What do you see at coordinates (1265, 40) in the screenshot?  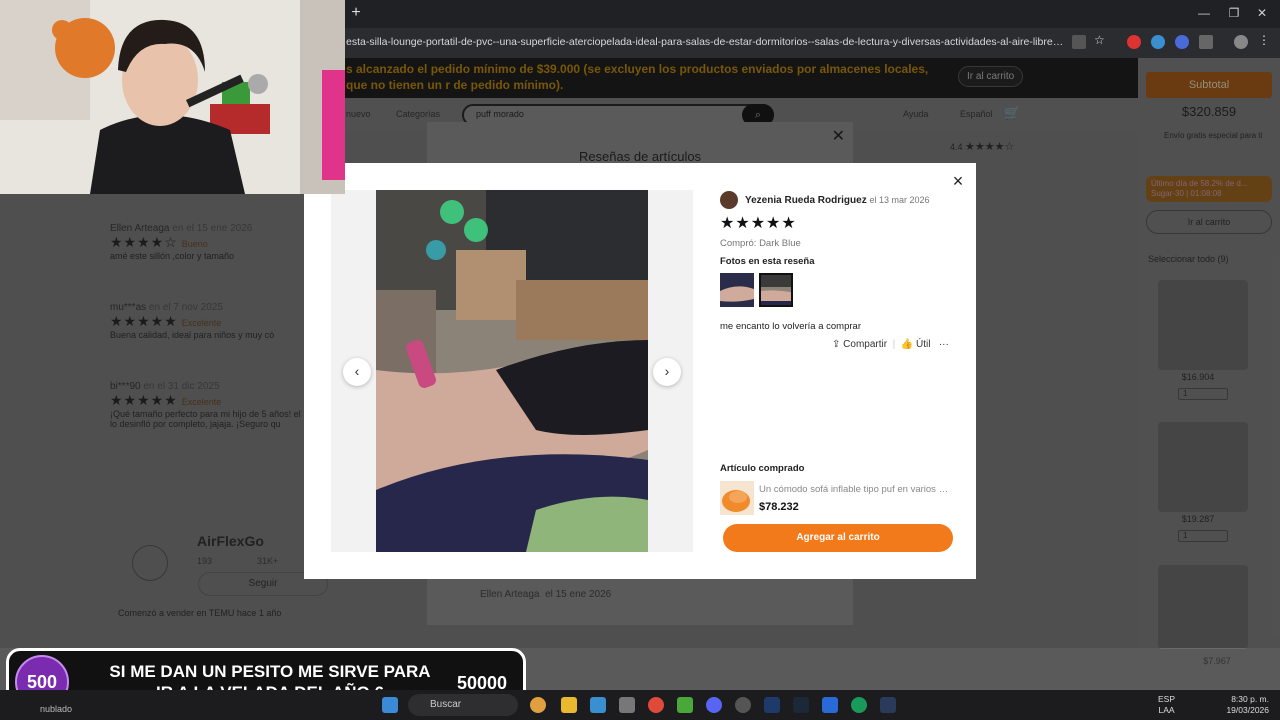 I see `browser-menu-icon: ⋮` at bounding box center [1265, 40].